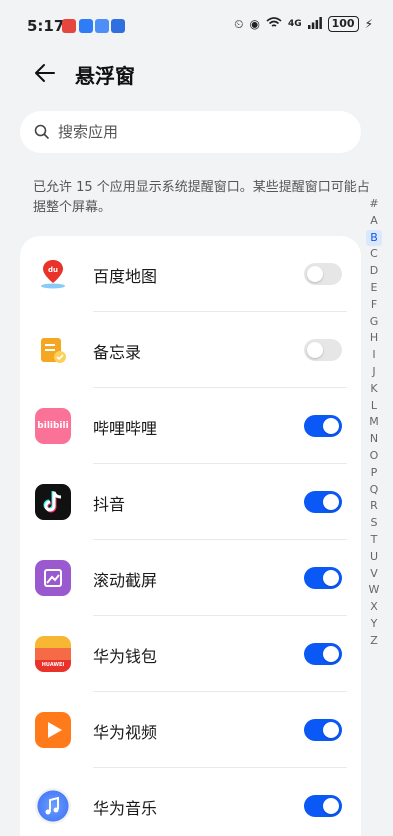 This screenshot has width=393, height=836. Describe the element at coordinates (374, 540) in the screenshot. I see `index-letter-t: T` at that location.